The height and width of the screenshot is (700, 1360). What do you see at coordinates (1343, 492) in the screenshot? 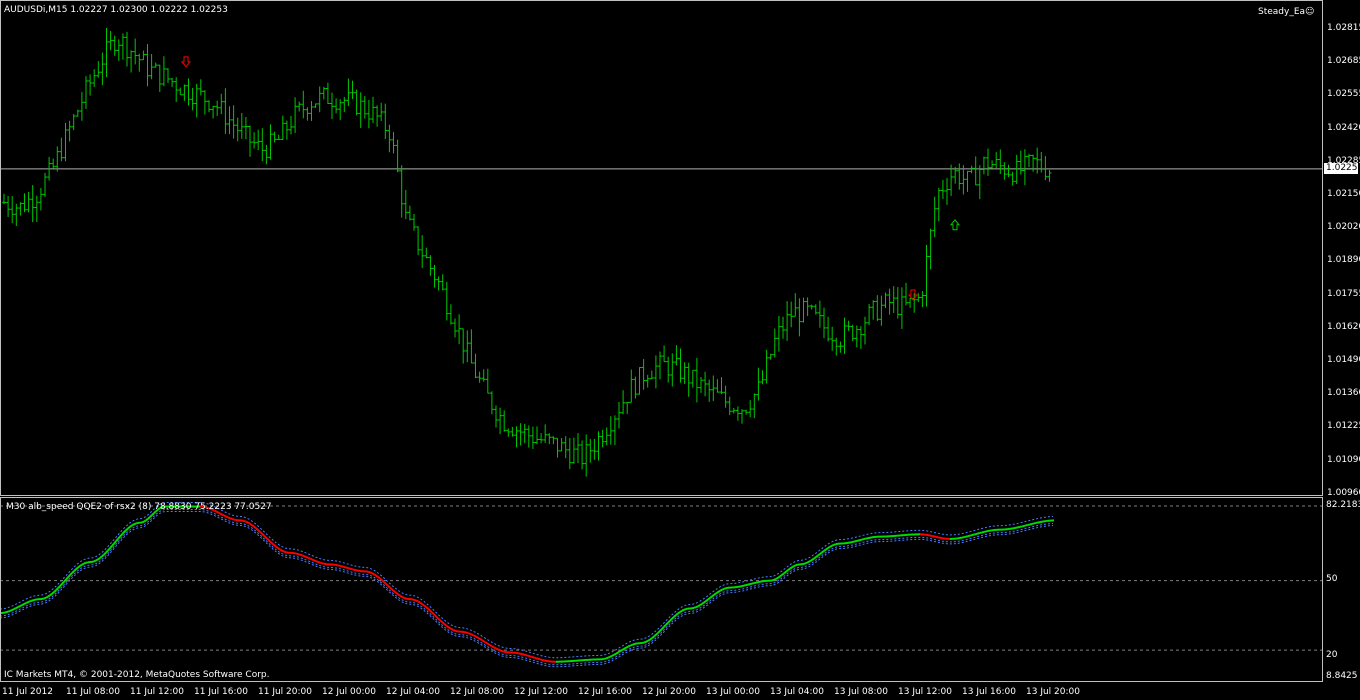
I see `price-tick: 1.00960` at bounding box center [1343, 492].